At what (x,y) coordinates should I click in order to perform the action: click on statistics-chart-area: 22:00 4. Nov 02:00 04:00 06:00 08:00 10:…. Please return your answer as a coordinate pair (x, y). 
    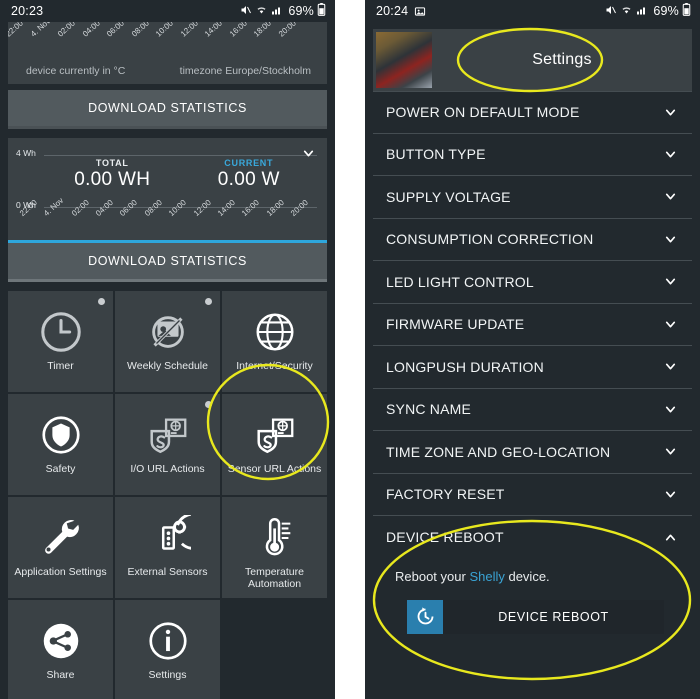
    Looking at the image, I should click on (167, 53).